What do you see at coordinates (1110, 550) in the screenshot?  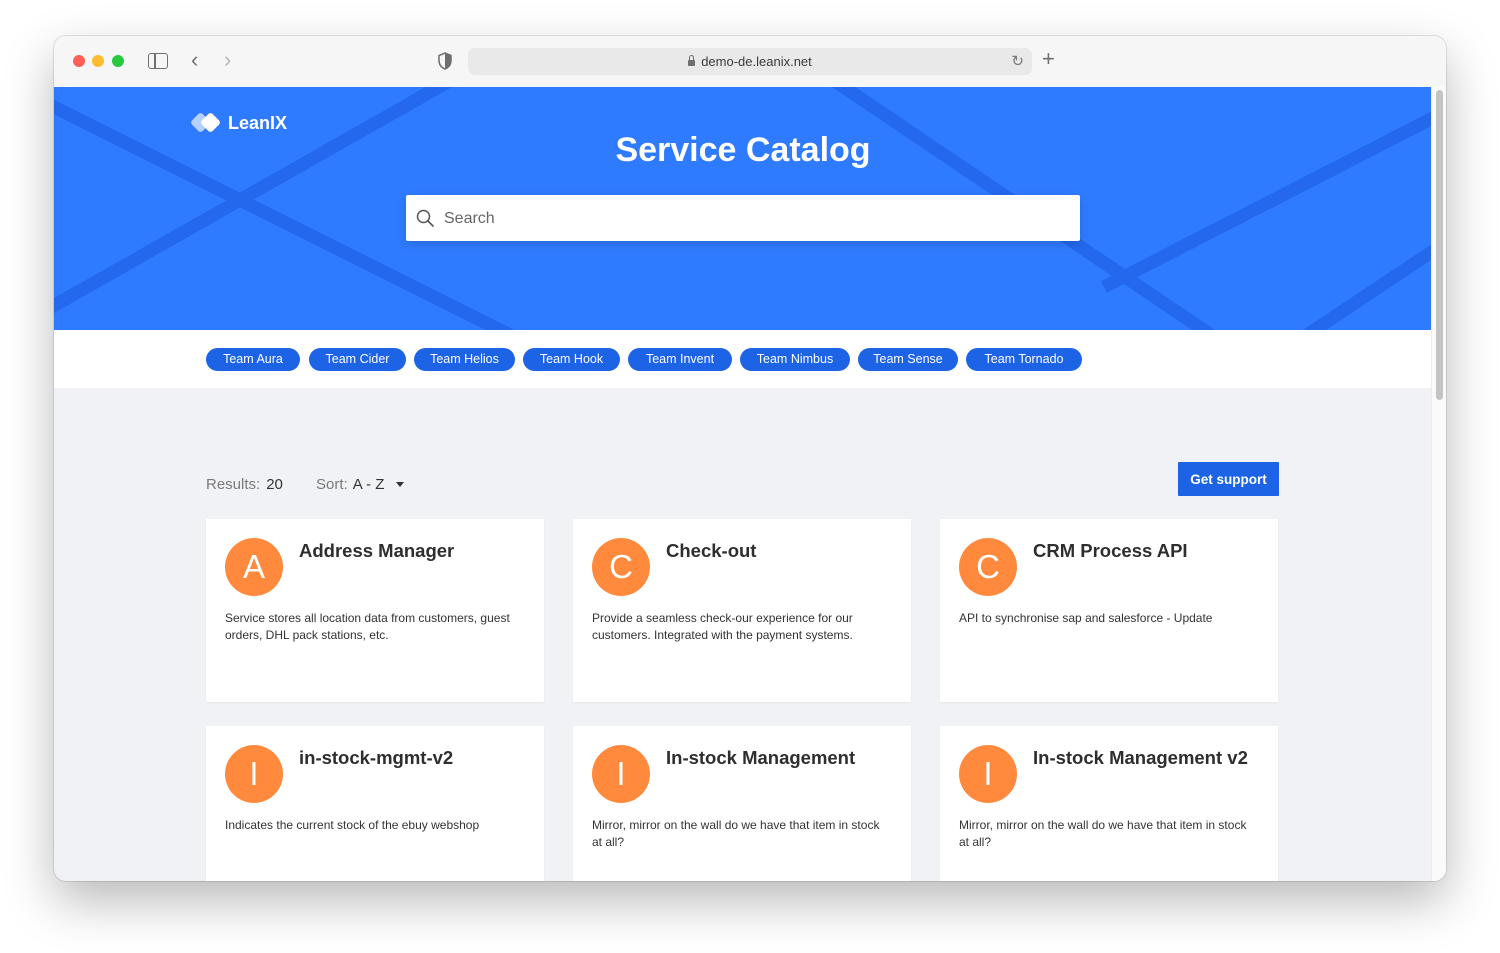 I see `service-name: CRM Process API` at bounding box center [1110, 550].